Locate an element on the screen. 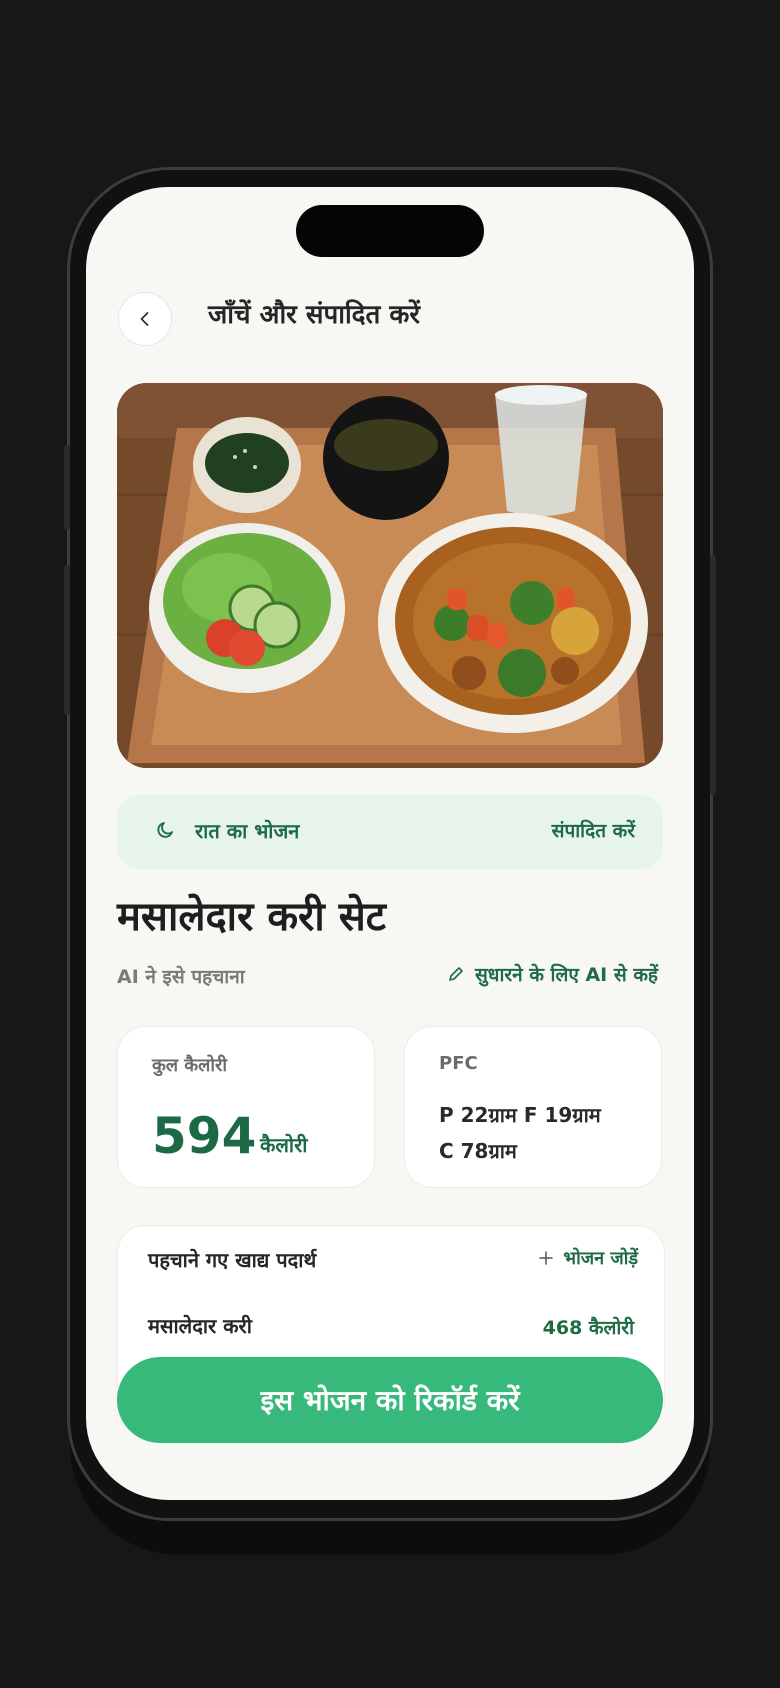 The image size is (780, 1688). back-button is located at coordinates (145, 319).